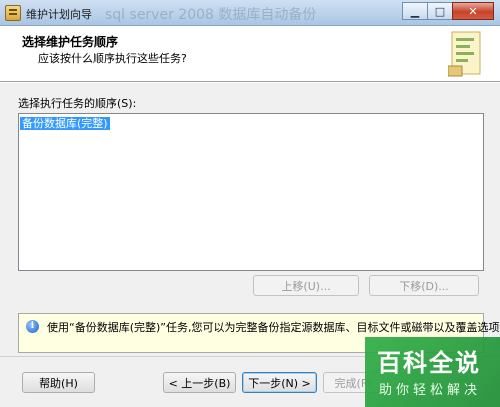 Image resolution: width=500 pixels, height=407 pixels. I want to click on page-title: 选择维护任务顺序, so click(70, 42).